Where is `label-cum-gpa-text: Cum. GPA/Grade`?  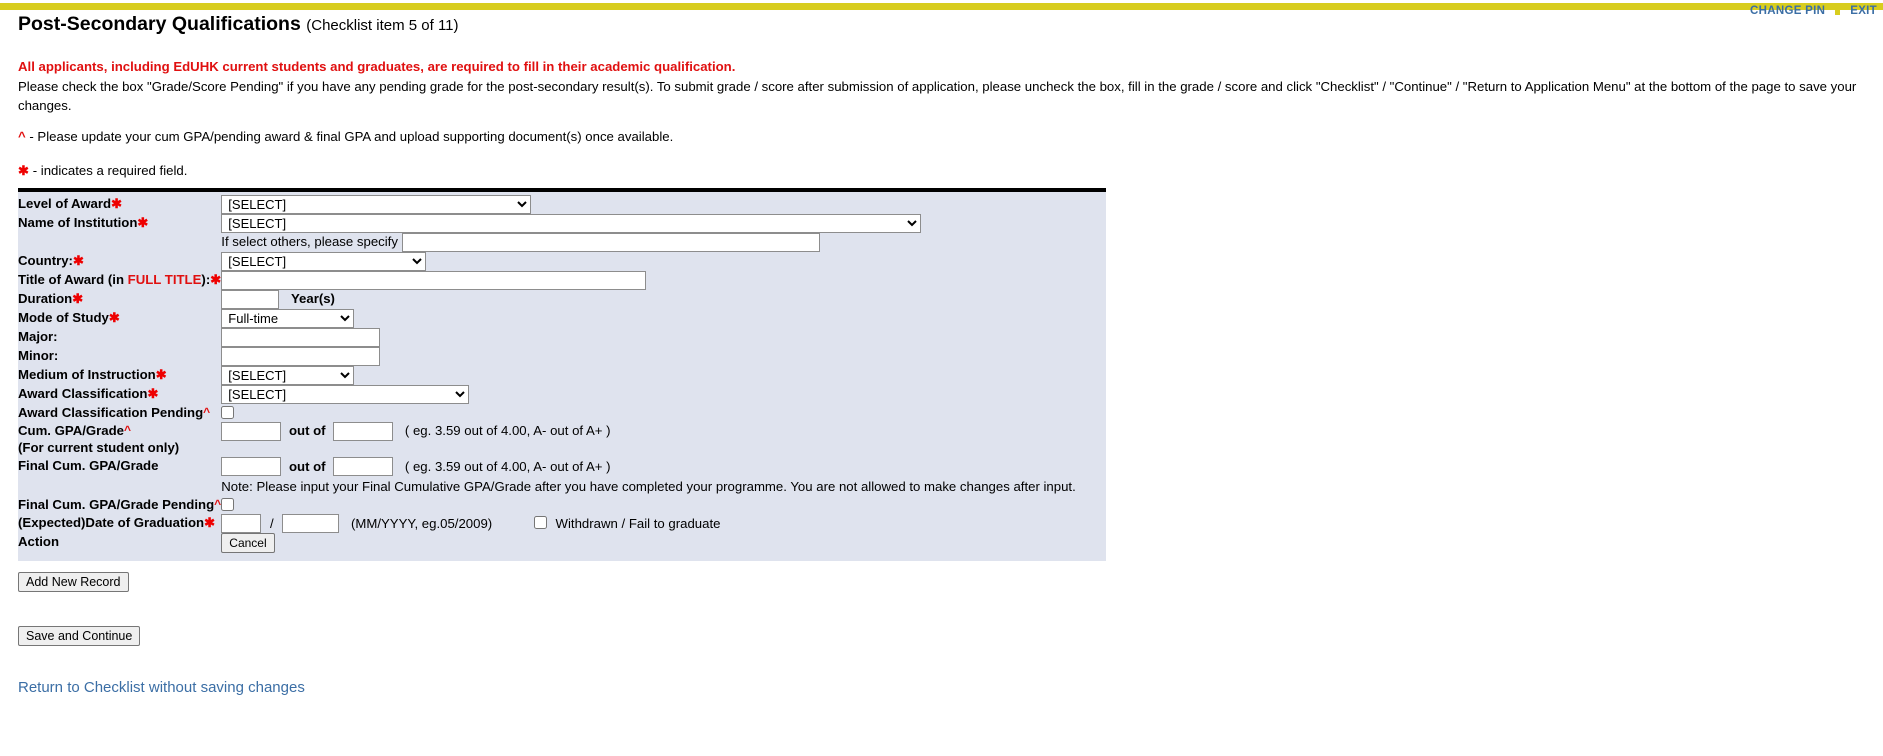
label-cum-gpa-text: Cum. GPA/Grade is located at coordinates (71, 430).